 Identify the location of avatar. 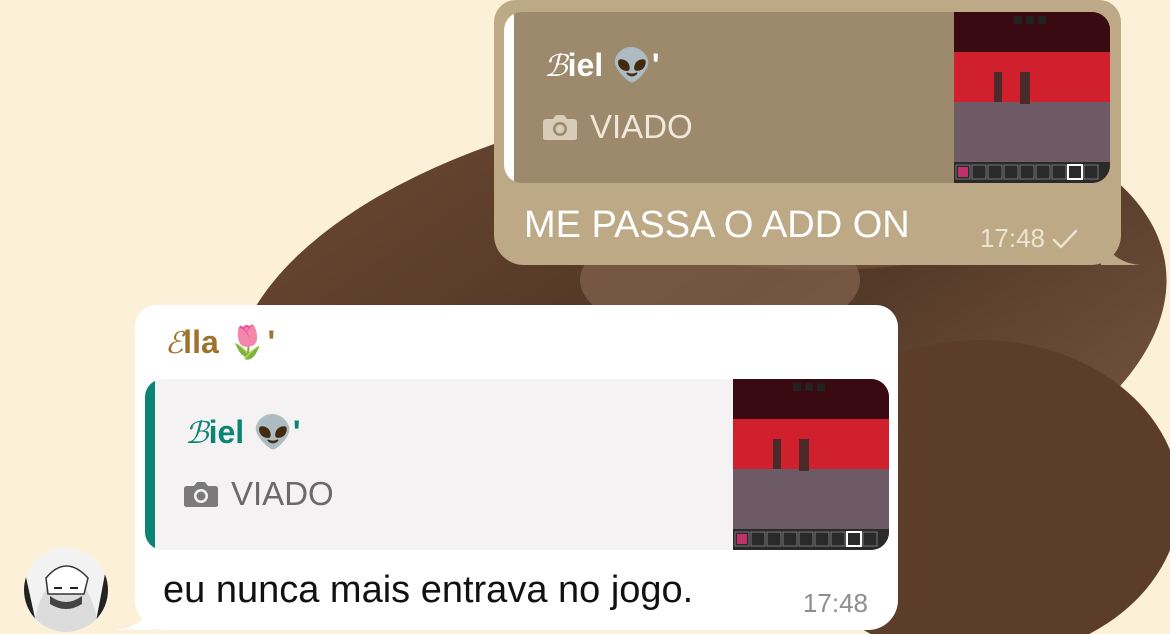
(66, 590).